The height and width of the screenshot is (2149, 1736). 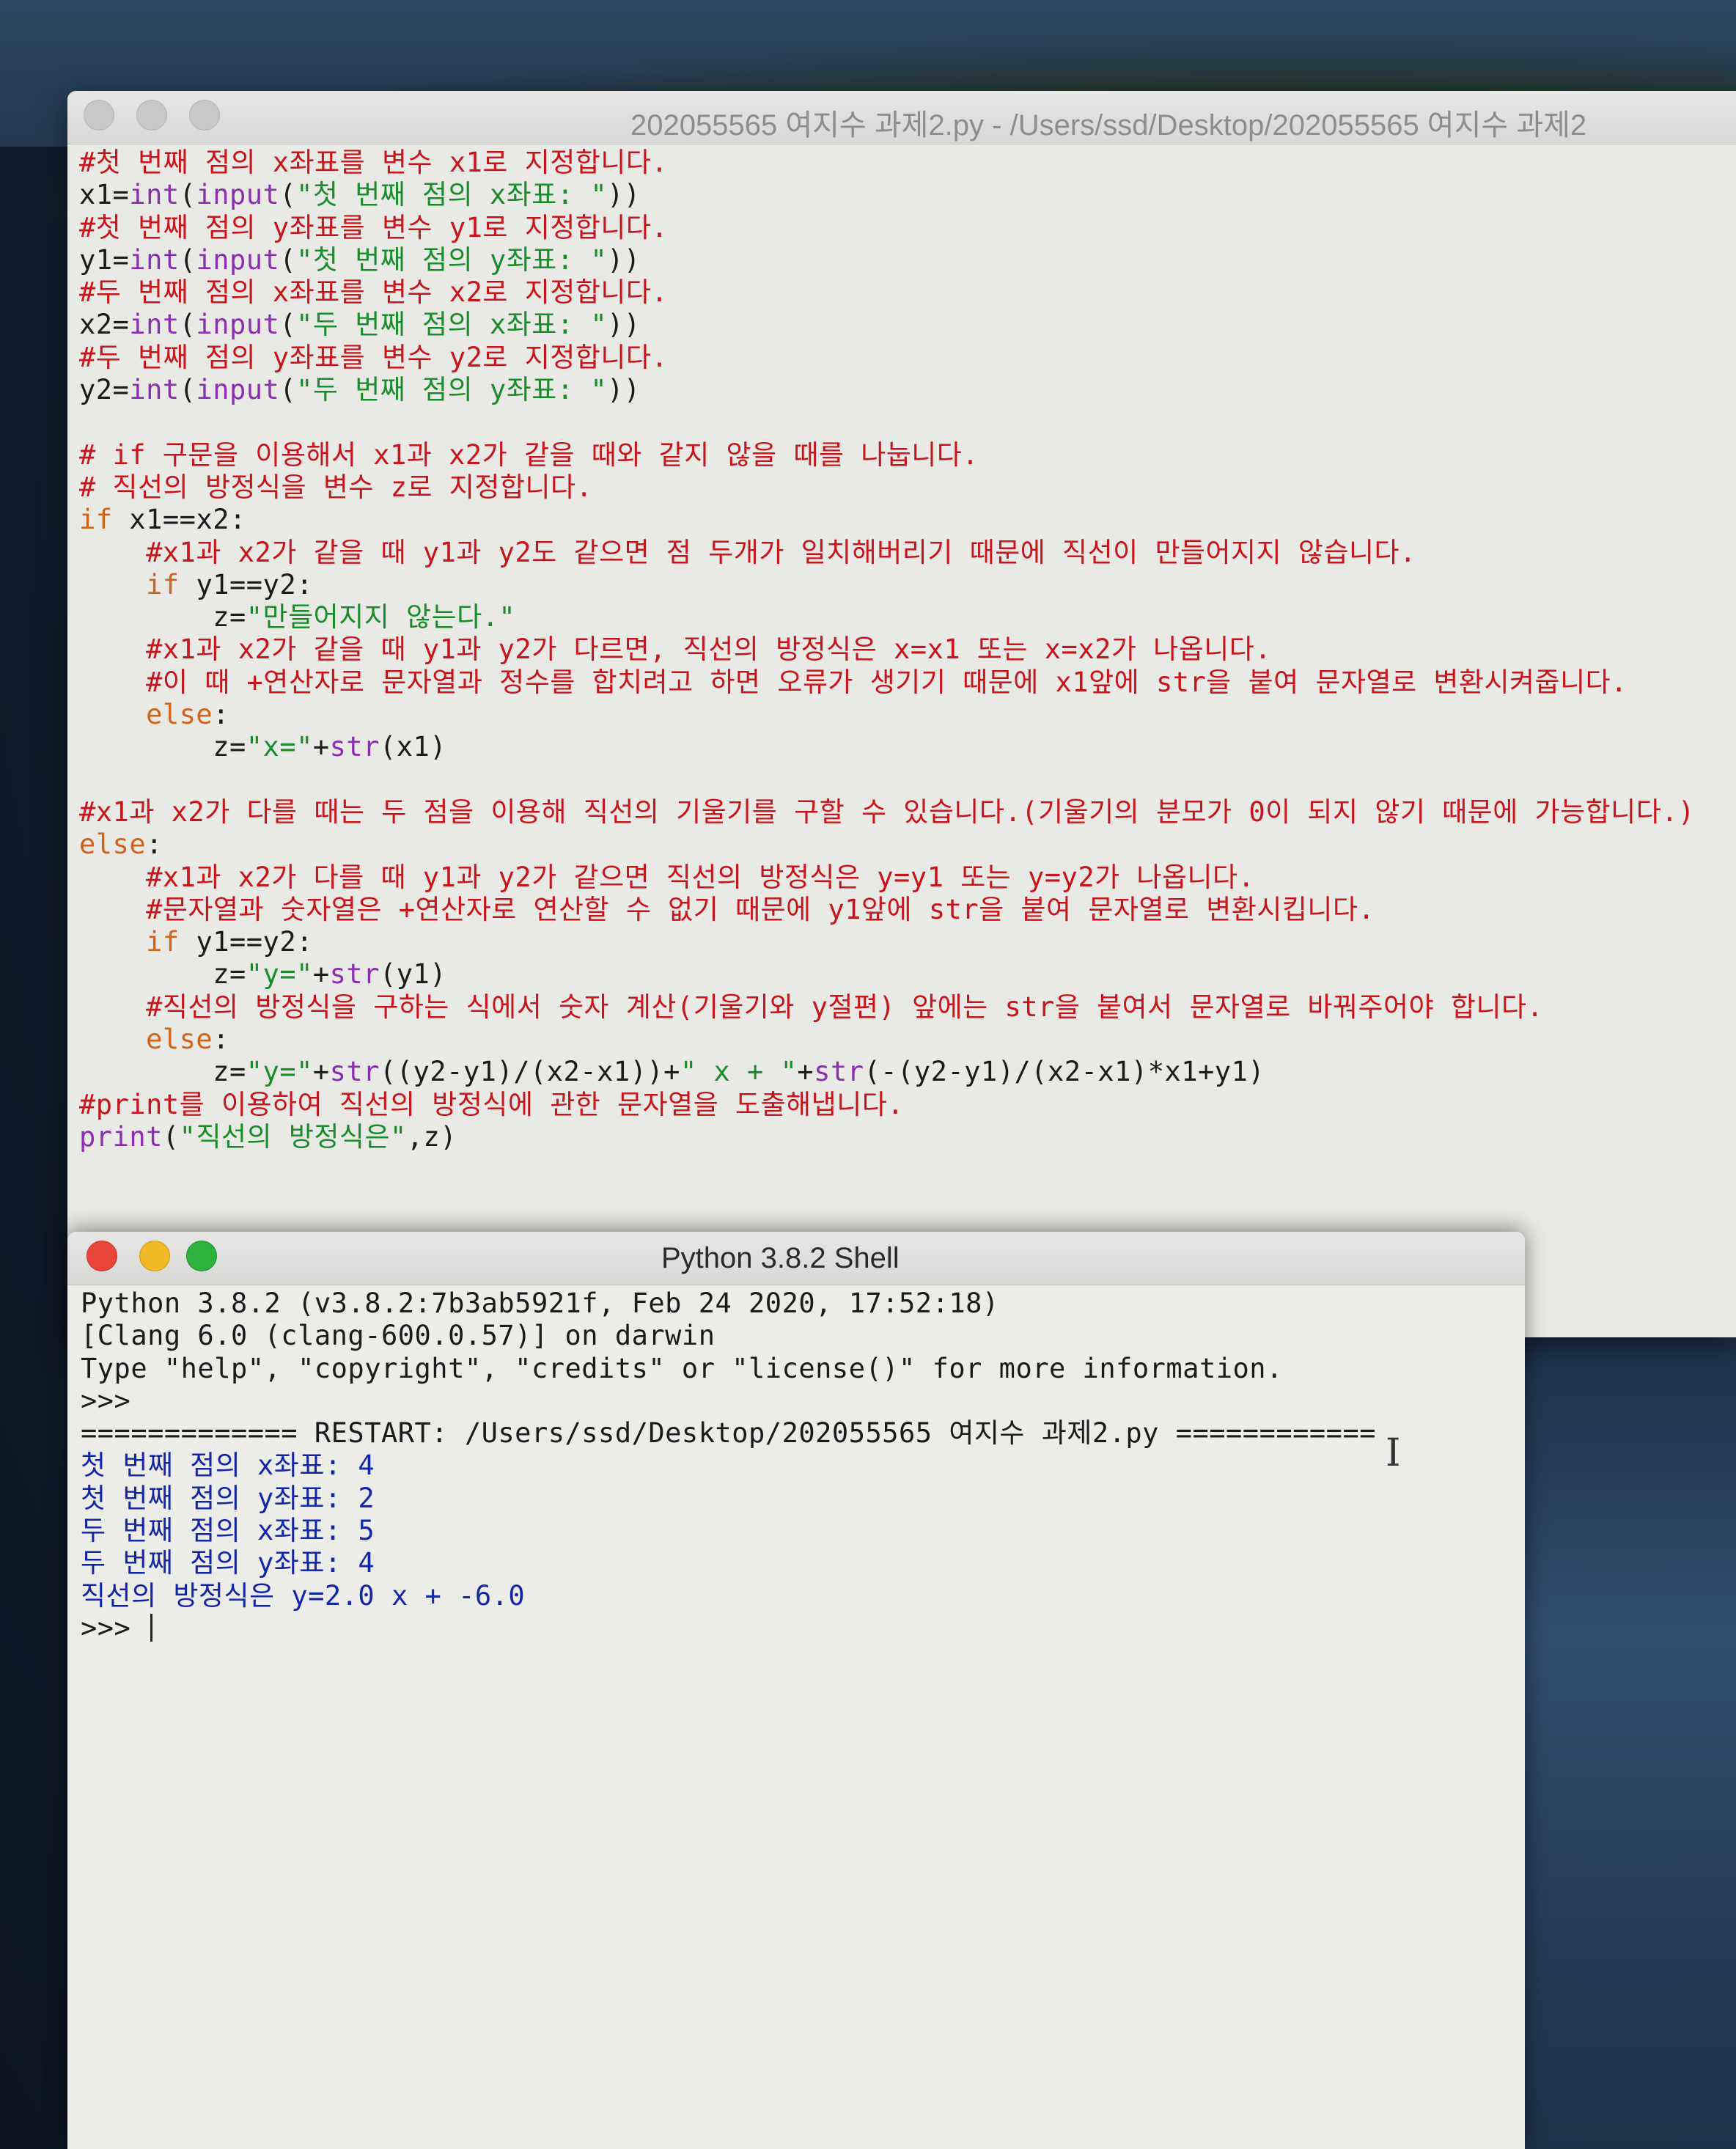 What do you see at coordinates (529, 1072) in the screenshot?
I see `code-token: ((y2-y1)/(x2-x1))+` at bounding box center [529, 1072].